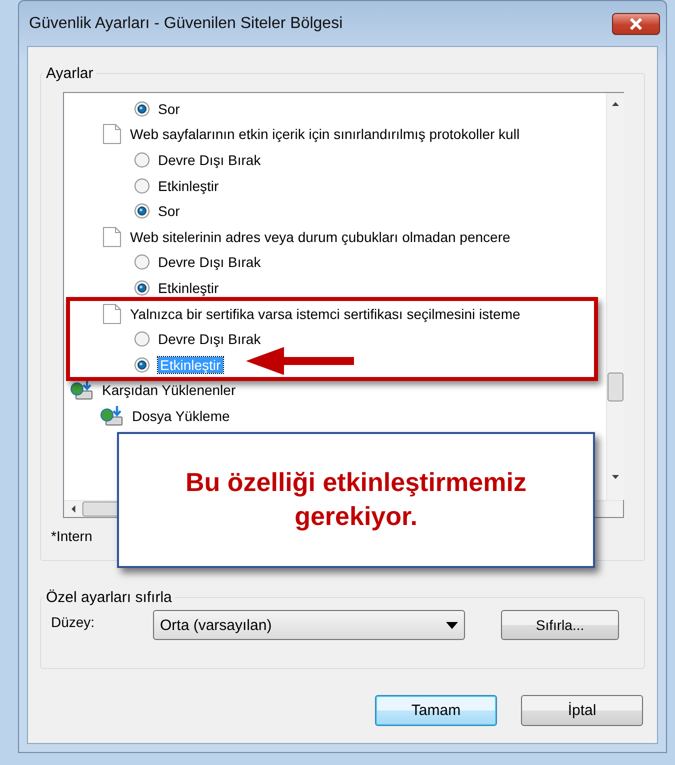  Describe the element at coordinates (169, 390) in the screenshot. I see `category-label: Karşıdan Yüklenenler` at that location.